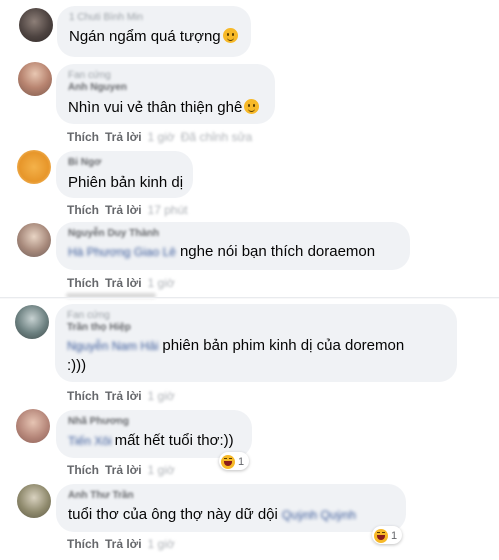  Describe the element at coordinates (319, 515) in the screenshot. I see `tagged-user-link: Quỳnh Quỳnh` at that location.